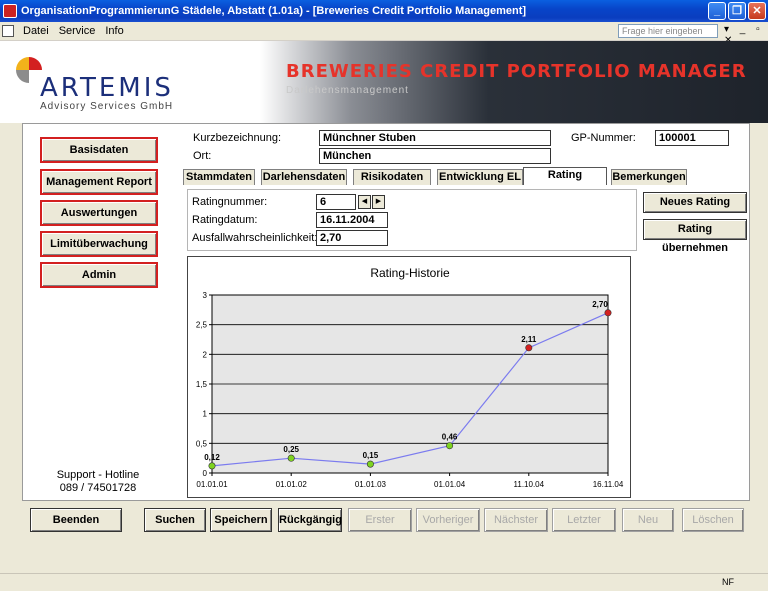 This screenshot has width=768, height=591. What do you see at coordinates (352, 220) in the screenshot?
I see `rating-date-field: 16.11.2004` at bounding box center [352, 220].